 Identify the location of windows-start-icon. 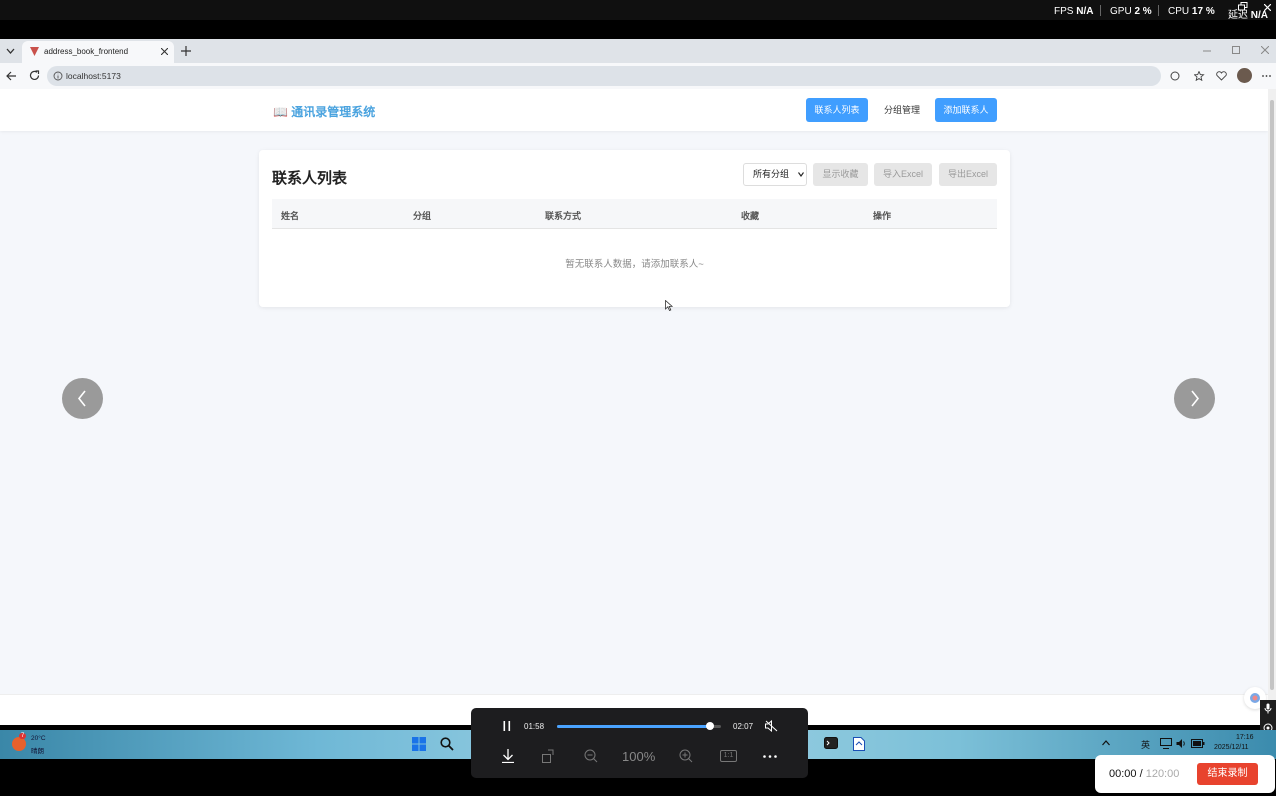
(419, 744).